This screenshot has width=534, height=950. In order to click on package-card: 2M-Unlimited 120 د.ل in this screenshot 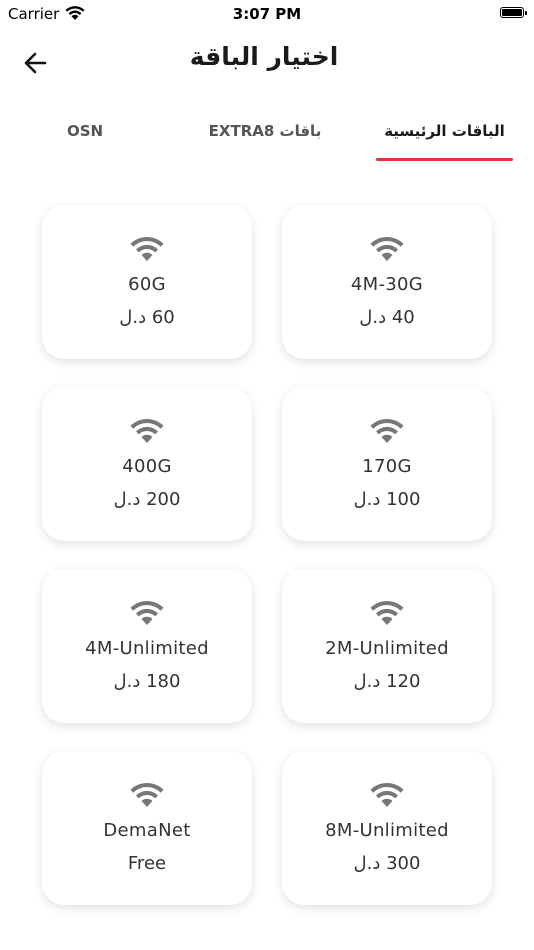, I will do `click(387, 646)`.